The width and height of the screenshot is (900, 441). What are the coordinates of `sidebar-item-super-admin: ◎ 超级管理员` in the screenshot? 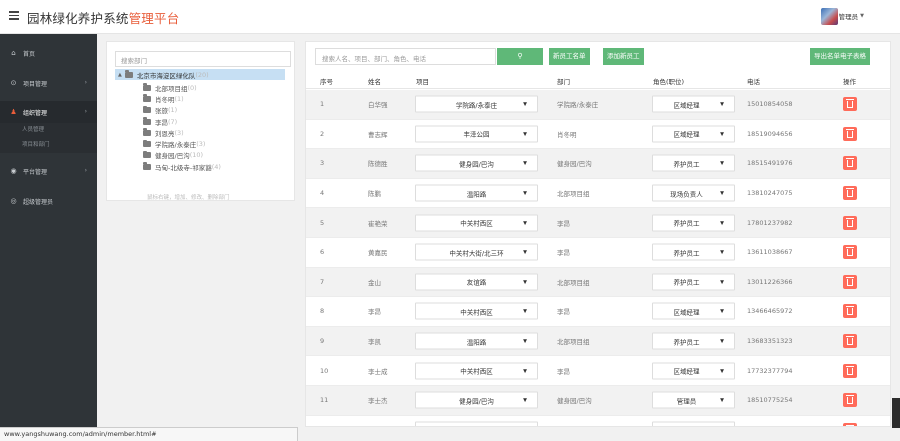 It's located at (48, 201).